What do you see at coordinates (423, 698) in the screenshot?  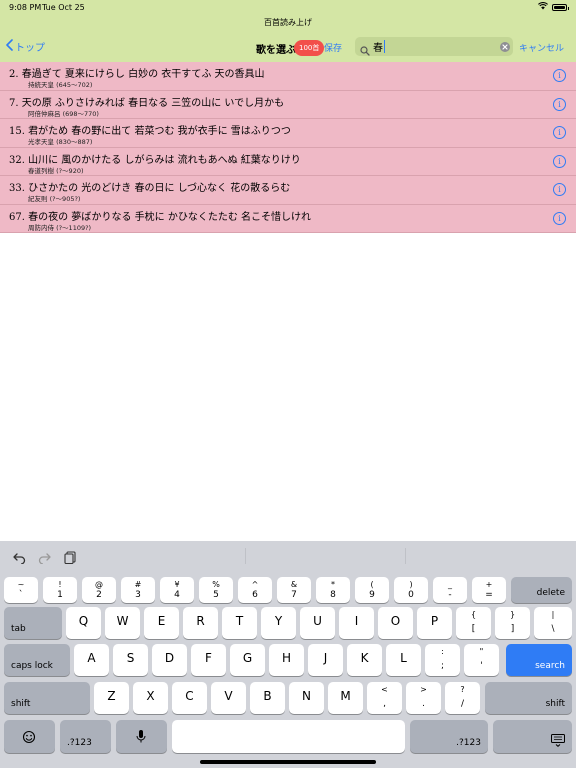 I see `key-period: >.` at bounding box center [423, 698].